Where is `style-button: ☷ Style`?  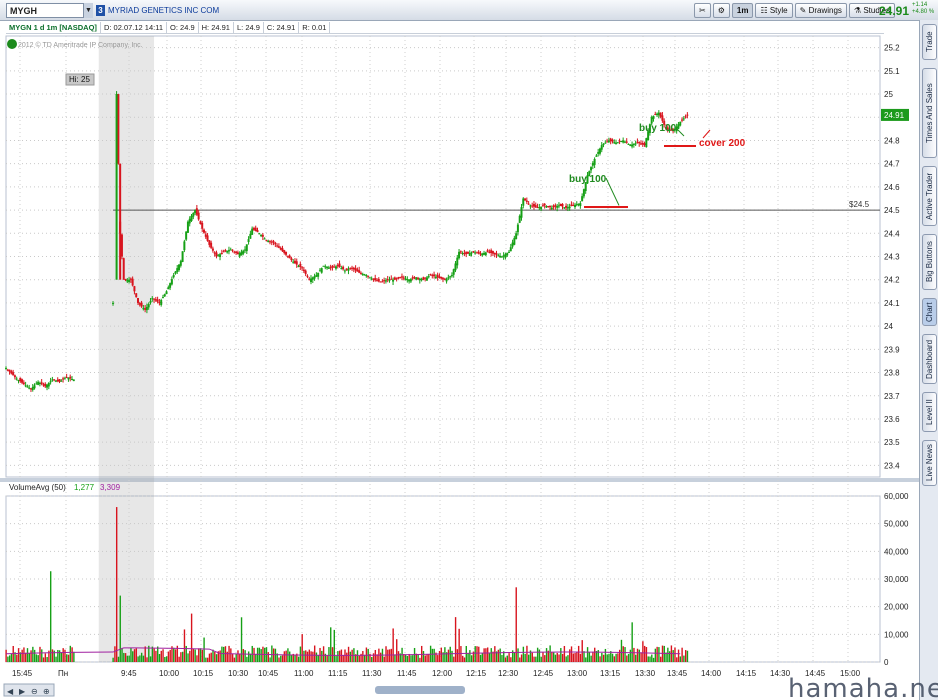
style-button: ☷ Style is located at coordinates (774, 10).